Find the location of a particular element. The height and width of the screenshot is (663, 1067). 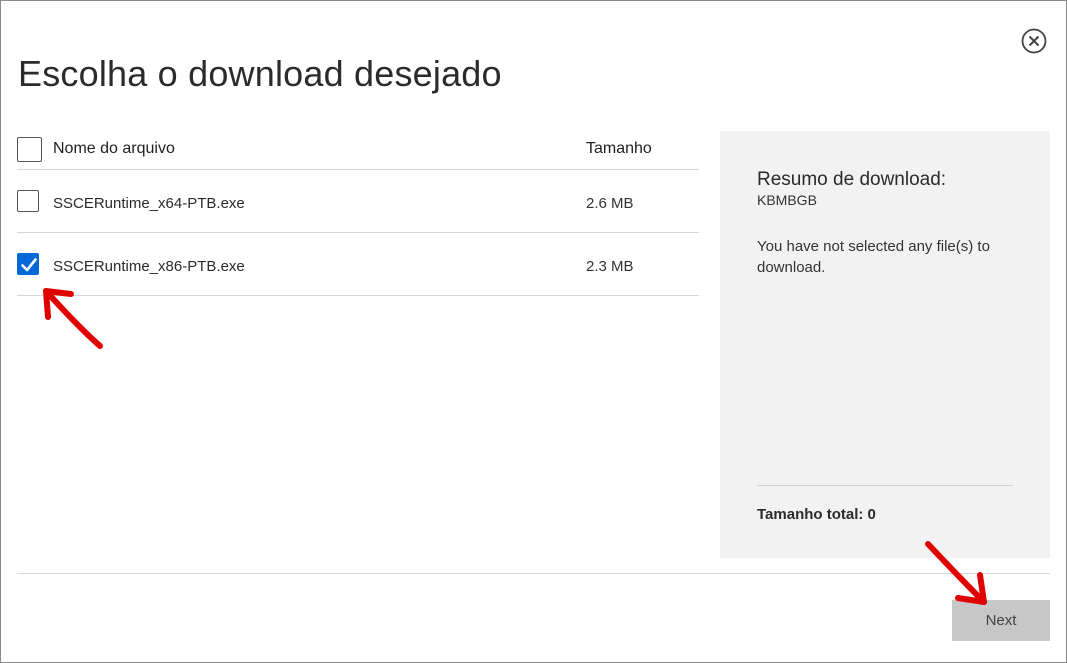

summary-kb-label: KBMBGB is located at coordinates (787, 200).